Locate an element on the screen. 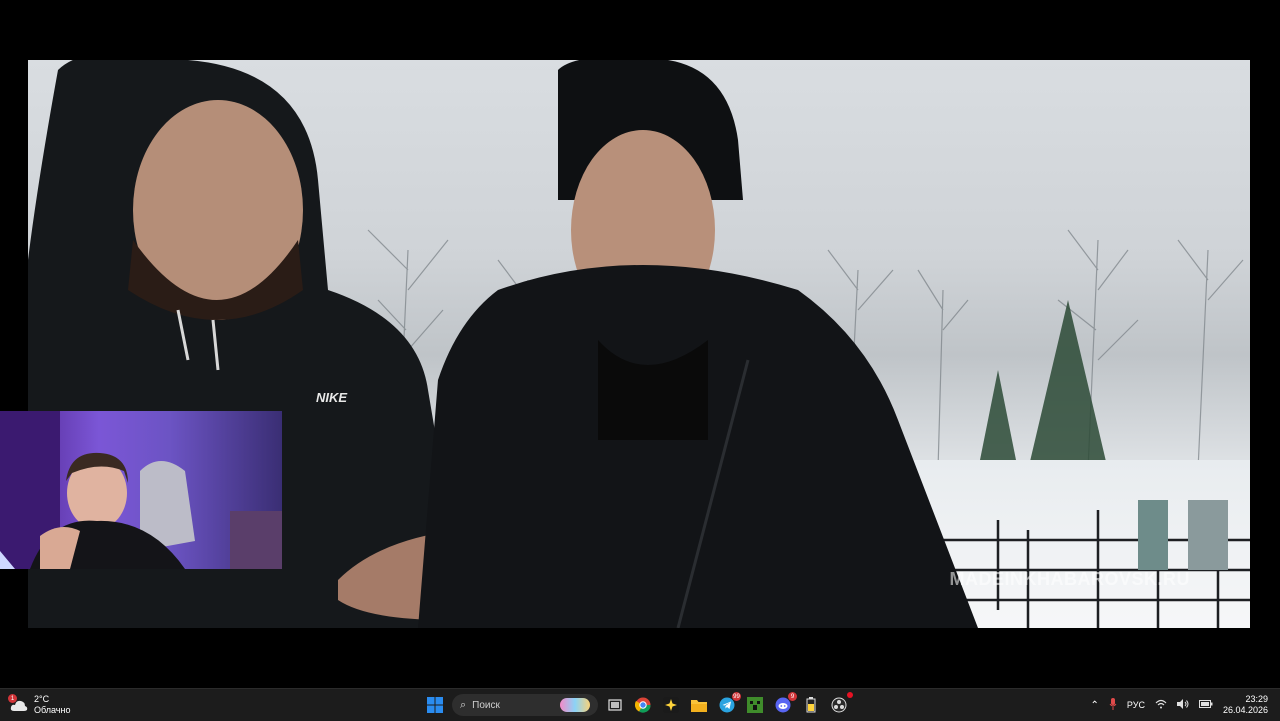  search-placeholder: Поиск is located at coordinates (486, 705).